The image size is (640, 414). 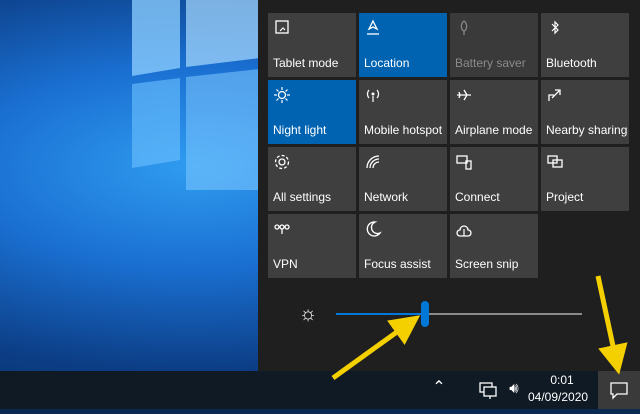 I want to click on show-hidden-icons-chevron-icon: ⌃, so click(x=439, y=388).